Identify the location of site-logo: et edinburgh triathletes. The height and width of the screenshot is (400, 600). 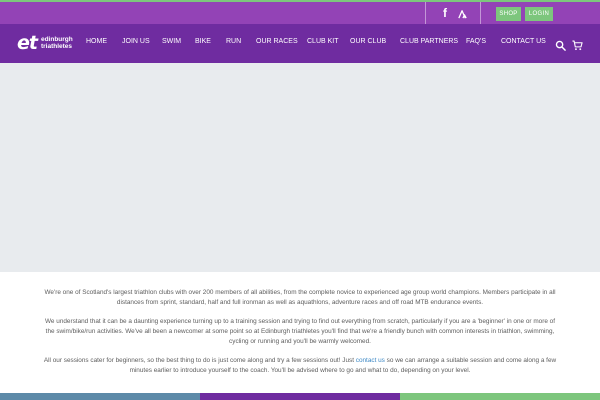
(45, 43).